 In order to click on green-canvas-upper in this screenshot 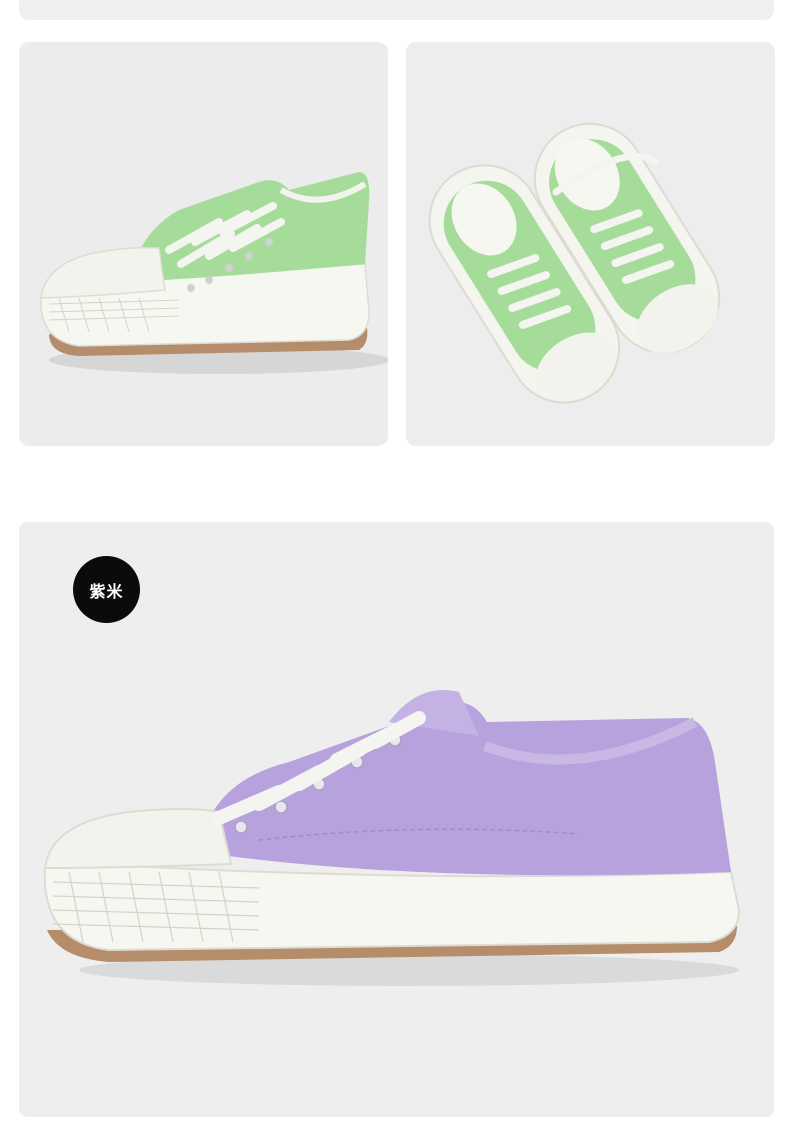, I will do `click(249, 227)`.